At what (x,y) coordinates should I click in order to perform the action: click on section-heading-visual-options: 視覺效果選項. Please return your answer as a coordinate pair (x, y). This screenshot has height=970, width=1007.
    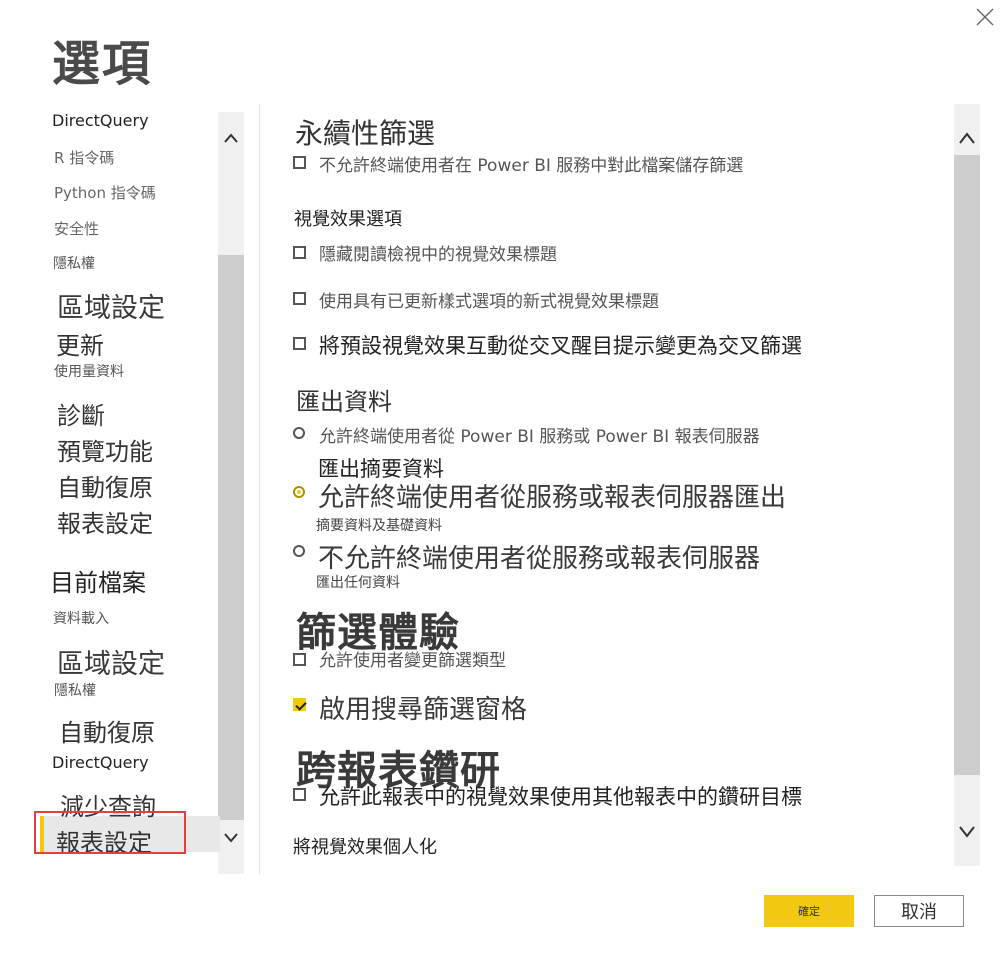
    Looking at the image, I should click on (348, 219).